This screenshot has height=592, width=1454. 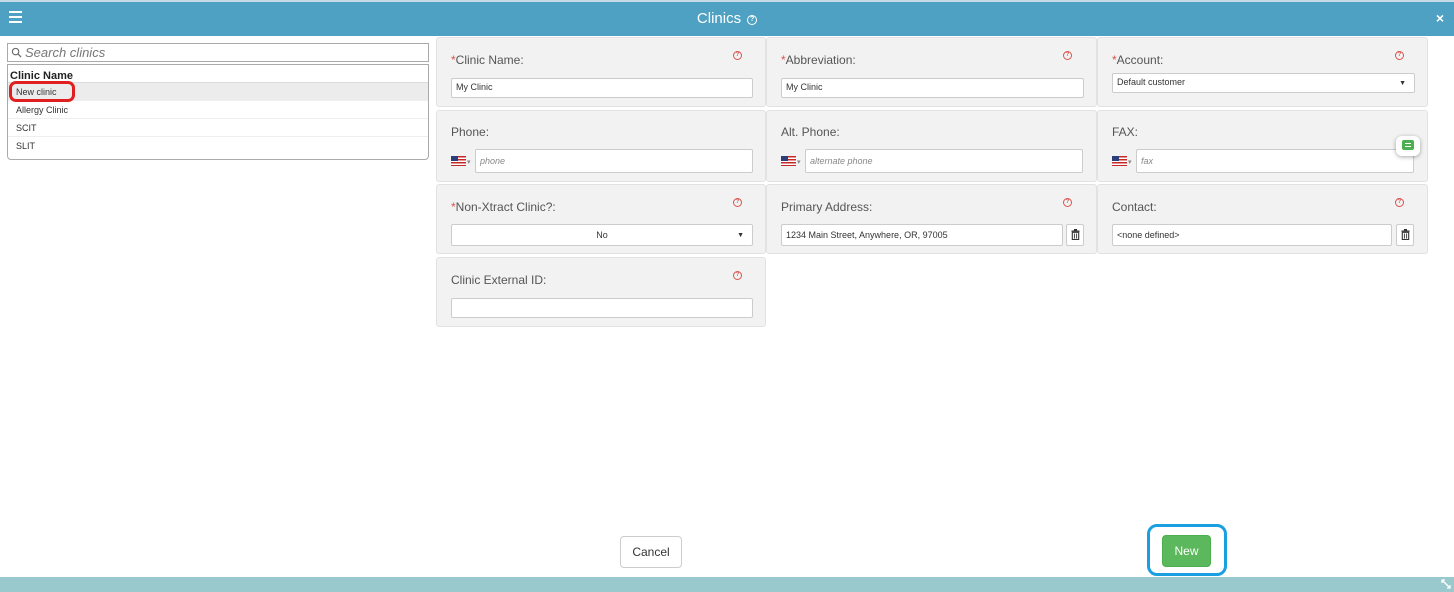 What do you see at coordinates (601, 292) in the screenshot?
I see `external-id-cell: Clinic External ID: ?` at bounding box center [601, 292].